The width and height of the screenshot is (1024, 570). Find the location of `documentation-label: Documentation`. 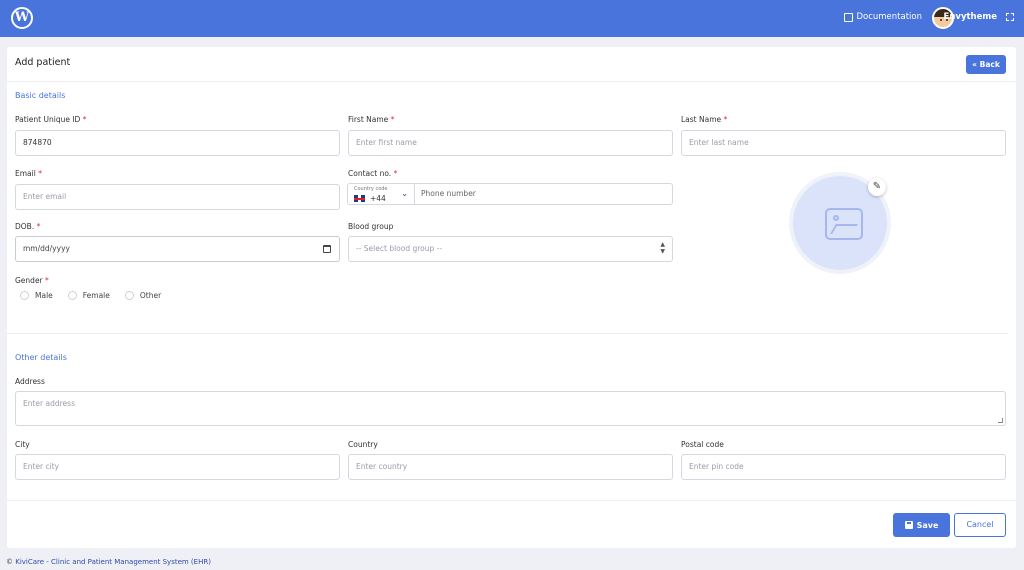

documentation-label: Documentation is located at coordinates (889, 17).